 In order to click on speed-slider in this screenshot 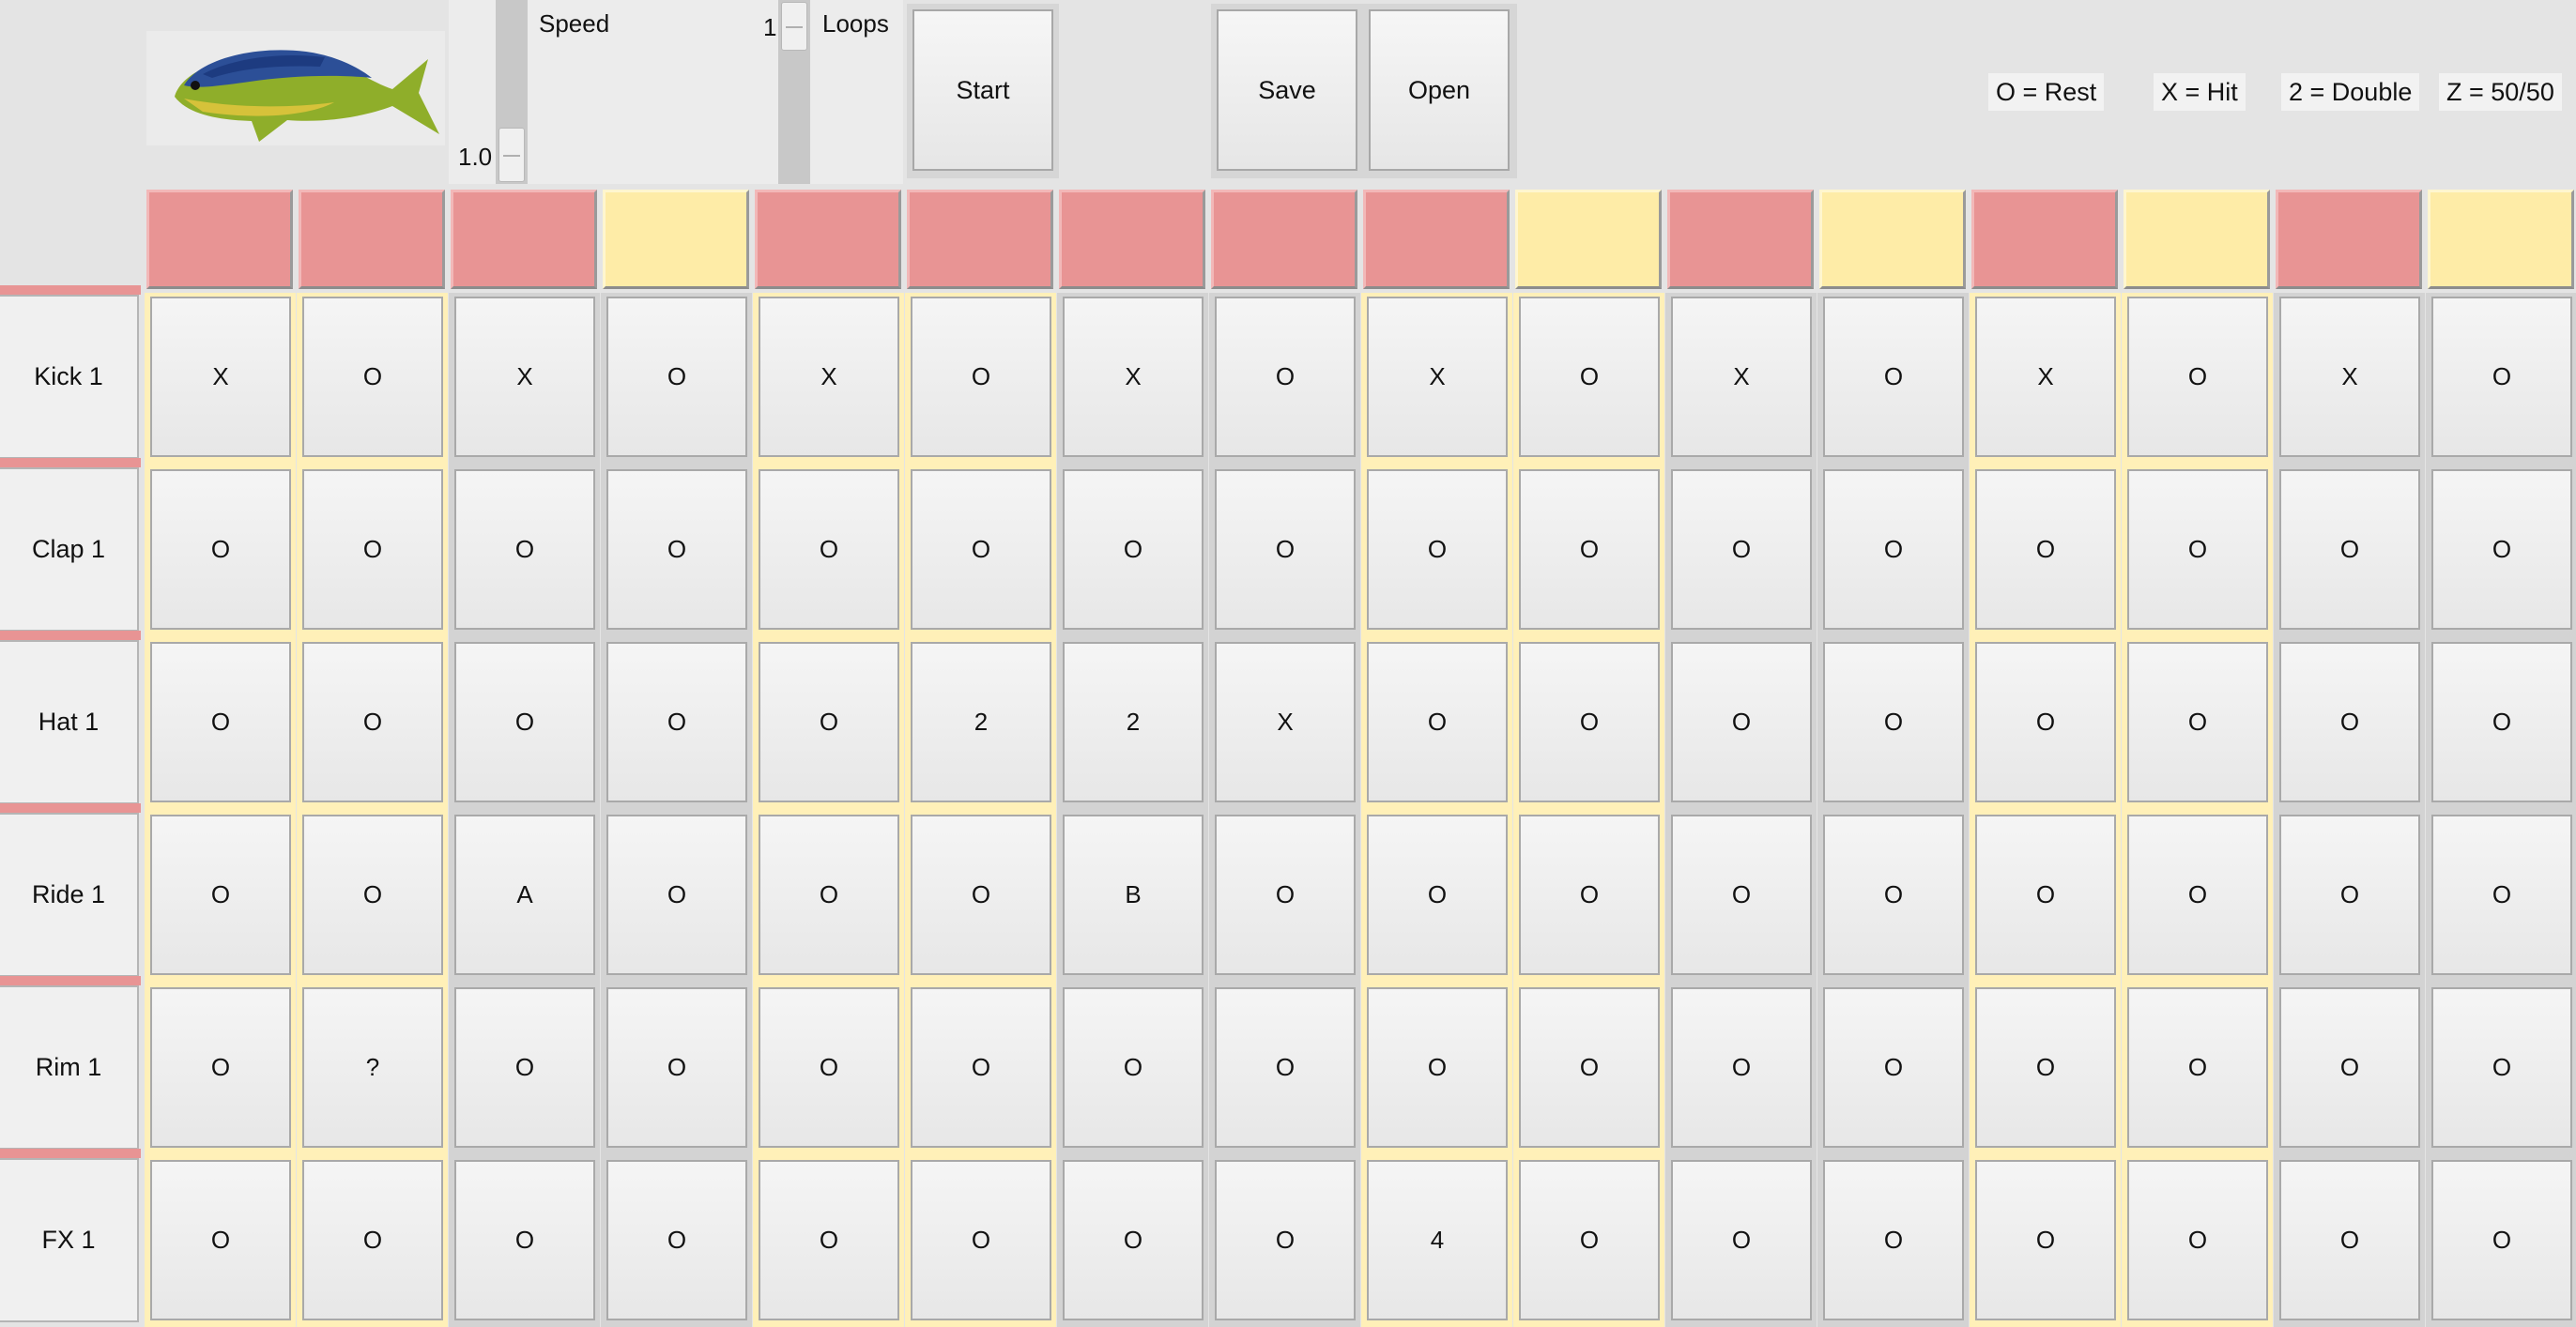, I will do `click(512, 92)`.